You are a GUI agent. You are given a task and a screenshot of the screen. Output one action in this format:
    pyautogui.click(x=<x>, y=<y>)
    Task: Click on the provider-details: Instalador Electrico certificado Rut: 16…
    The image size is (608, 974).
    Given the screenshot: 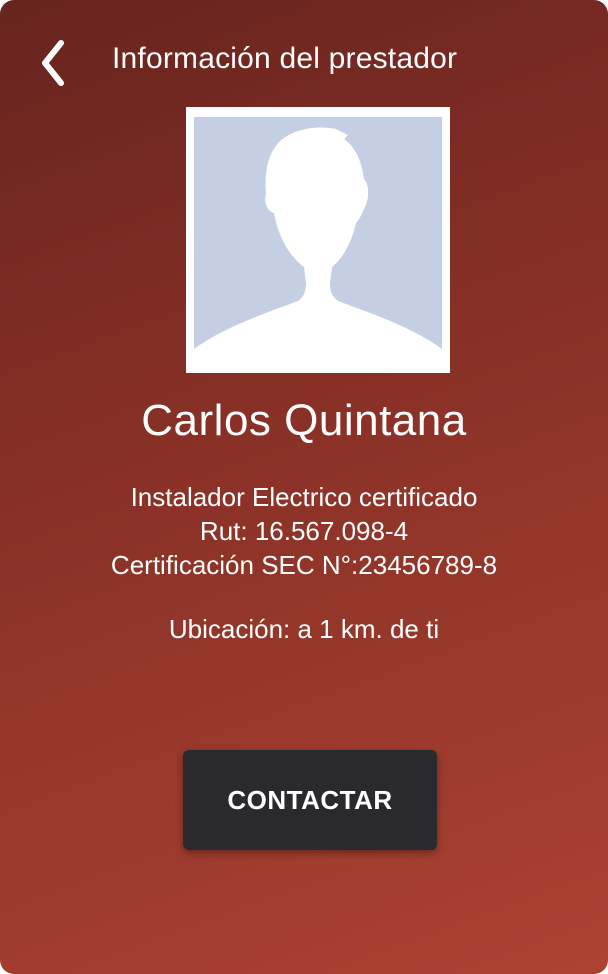 What is the action you would take?
    pyautogui.click(x=304, y=531)
    